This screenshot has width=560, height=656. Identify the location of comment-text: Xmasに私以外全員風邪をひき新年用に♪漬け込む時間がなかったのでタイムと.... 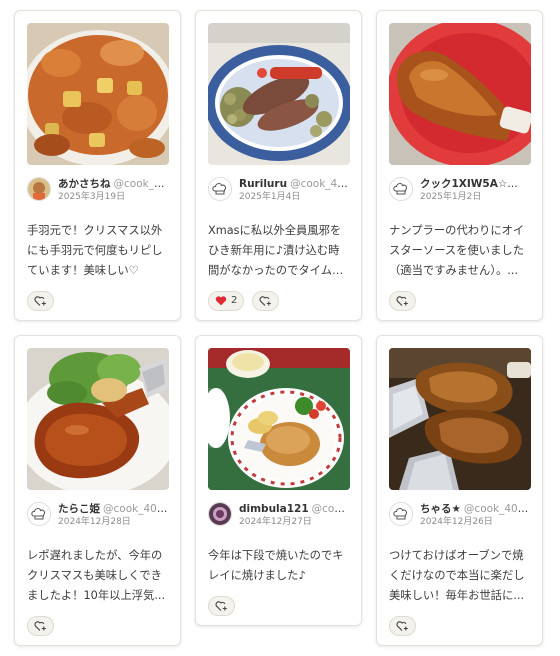
(275, 250).